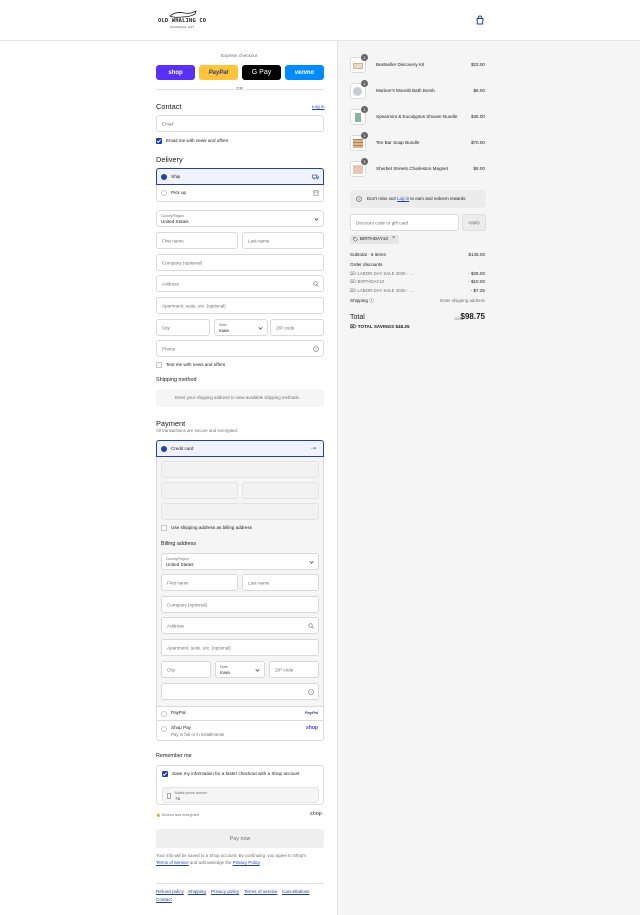 The width and height of the screenshot is (640, 915). I want to click on header: OLD WHALING CO SAVANNAH, EST., so click(320, 20).